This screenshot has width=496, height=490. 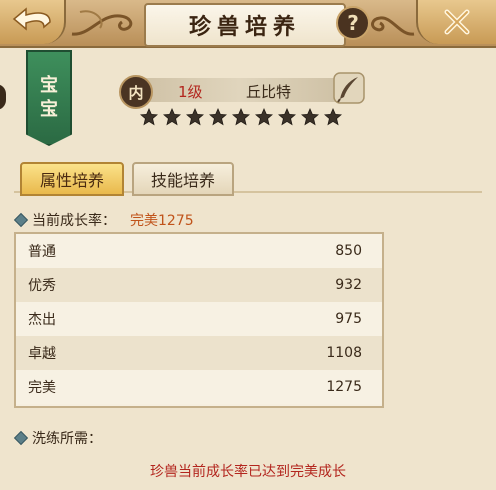 What do you see at coordinates (344, 353) in the screenshot?
I see `rate-value: 1108` at bounding box center [344, 353].